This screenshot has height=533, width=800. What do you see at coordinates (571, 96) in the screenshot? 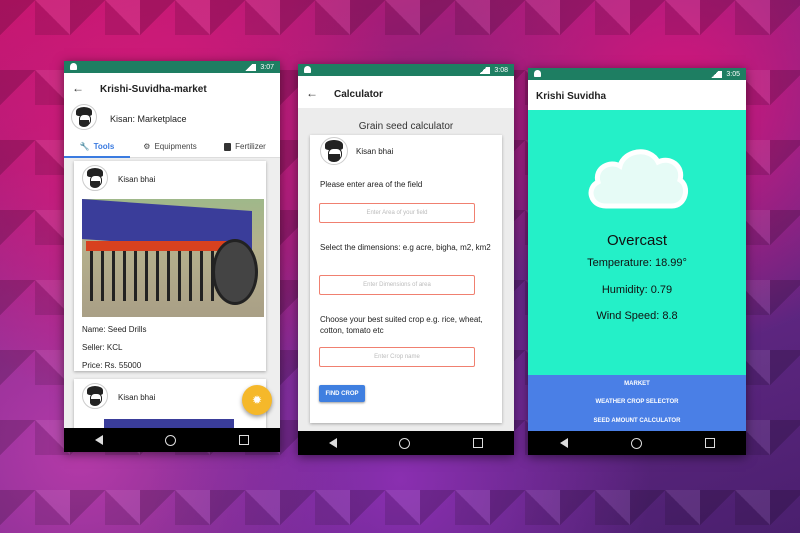
I see `app-title: Krishi Suvidha` at bounding box center [571, 96].